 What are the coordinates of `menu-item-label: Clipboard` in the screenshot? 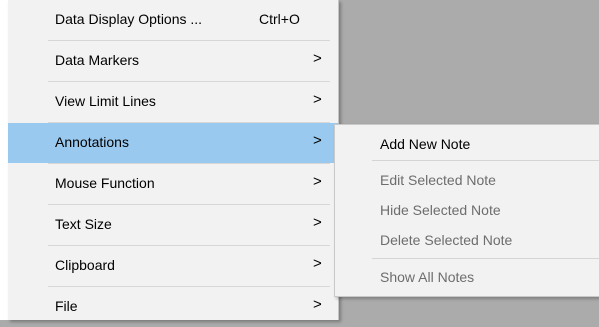 It's located at (85, 265).